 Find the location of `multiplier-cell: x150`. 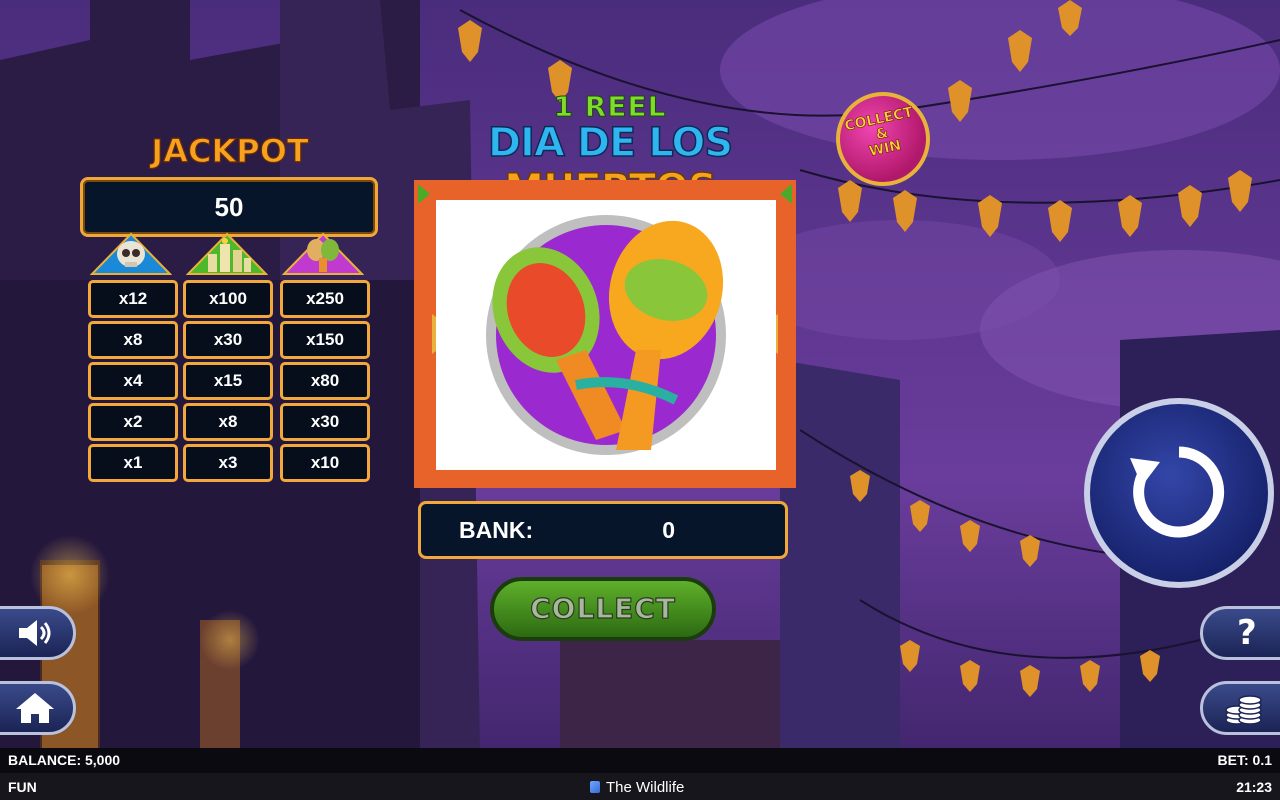

multiplier-cell: x150 is located at coordinates (325, 340).